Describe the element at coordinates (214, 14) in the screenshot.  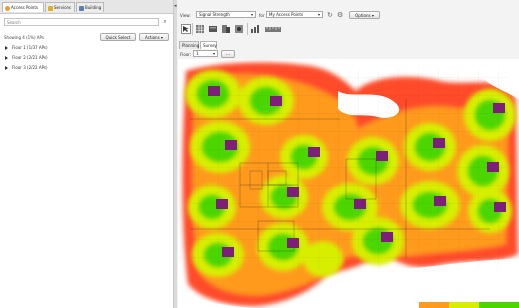
I see `view-select-value: Signal Strength` at that location.